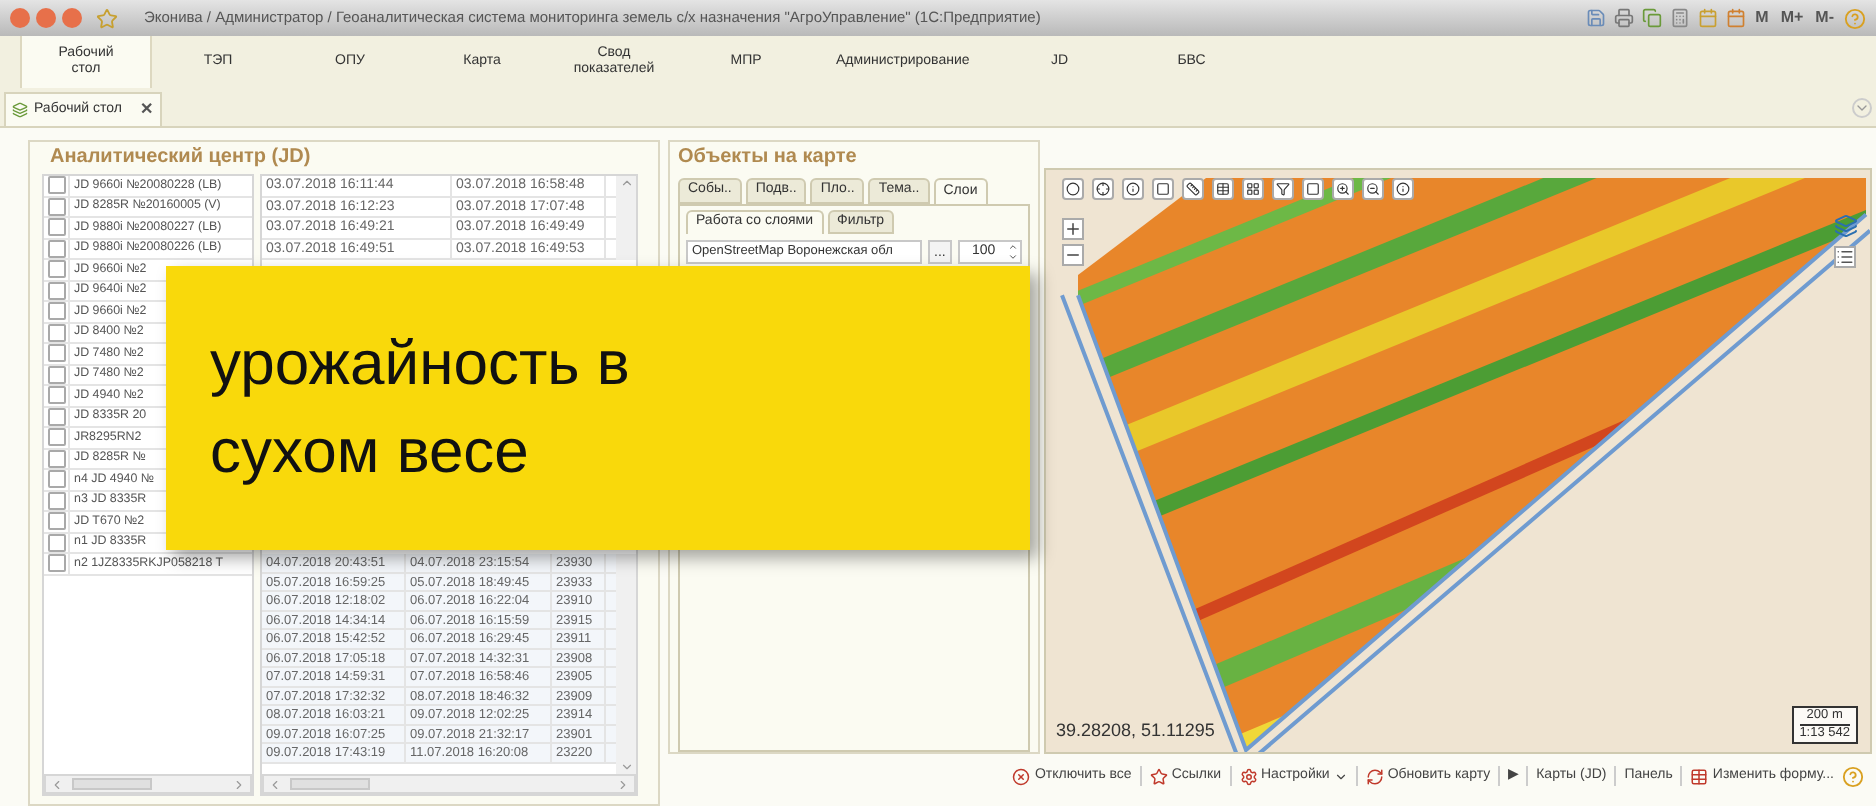 Image resolution: width=1876 pixels, height=806 pixels. Describe the element at coordinates (1824, 18) in the screenshot. I see `memory-button: M-` at that location.